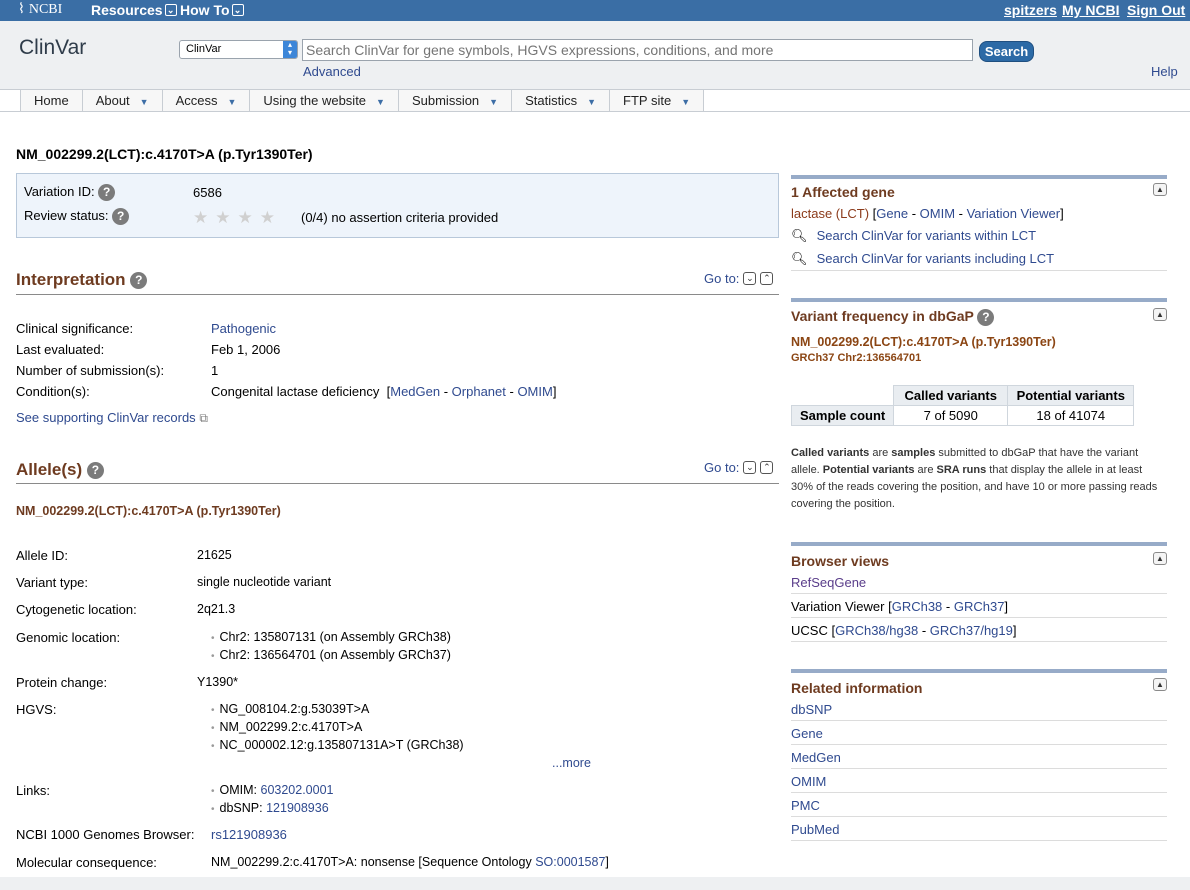 The width and height of the screenshot is (1190, 890). What do you see at coordinates (238, 49) in the screenshot?
I see `database-select: ClinVar ▴ ▾` at bounding box center [238, 49].